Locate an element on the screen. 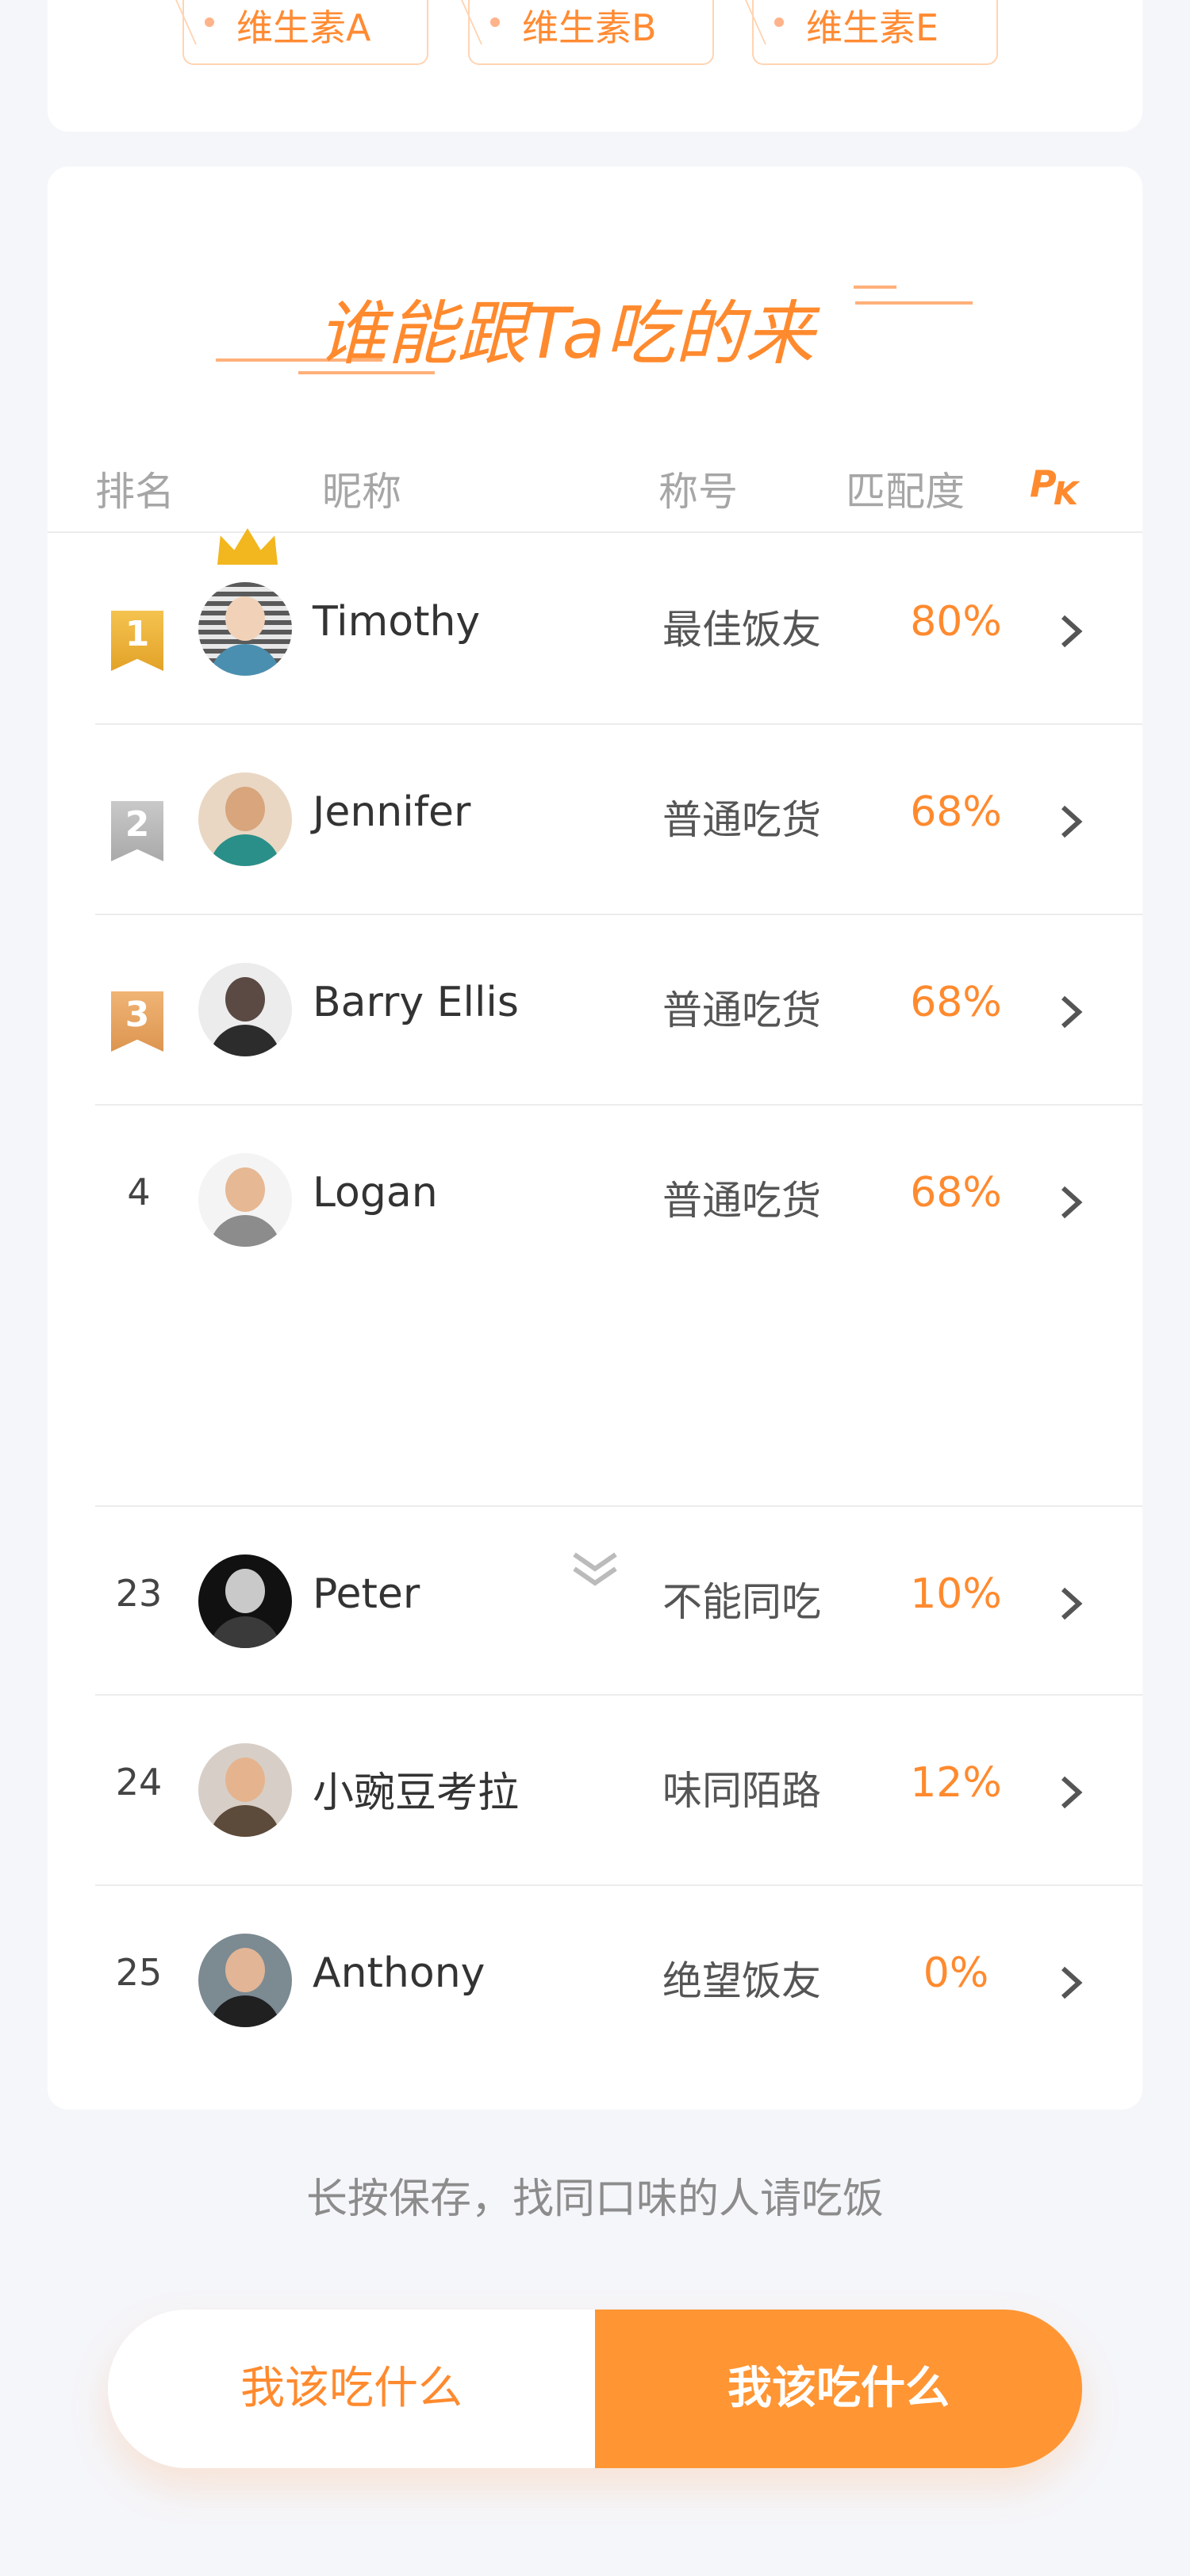  user-name: Logan is located at coordinates (375, 1193).